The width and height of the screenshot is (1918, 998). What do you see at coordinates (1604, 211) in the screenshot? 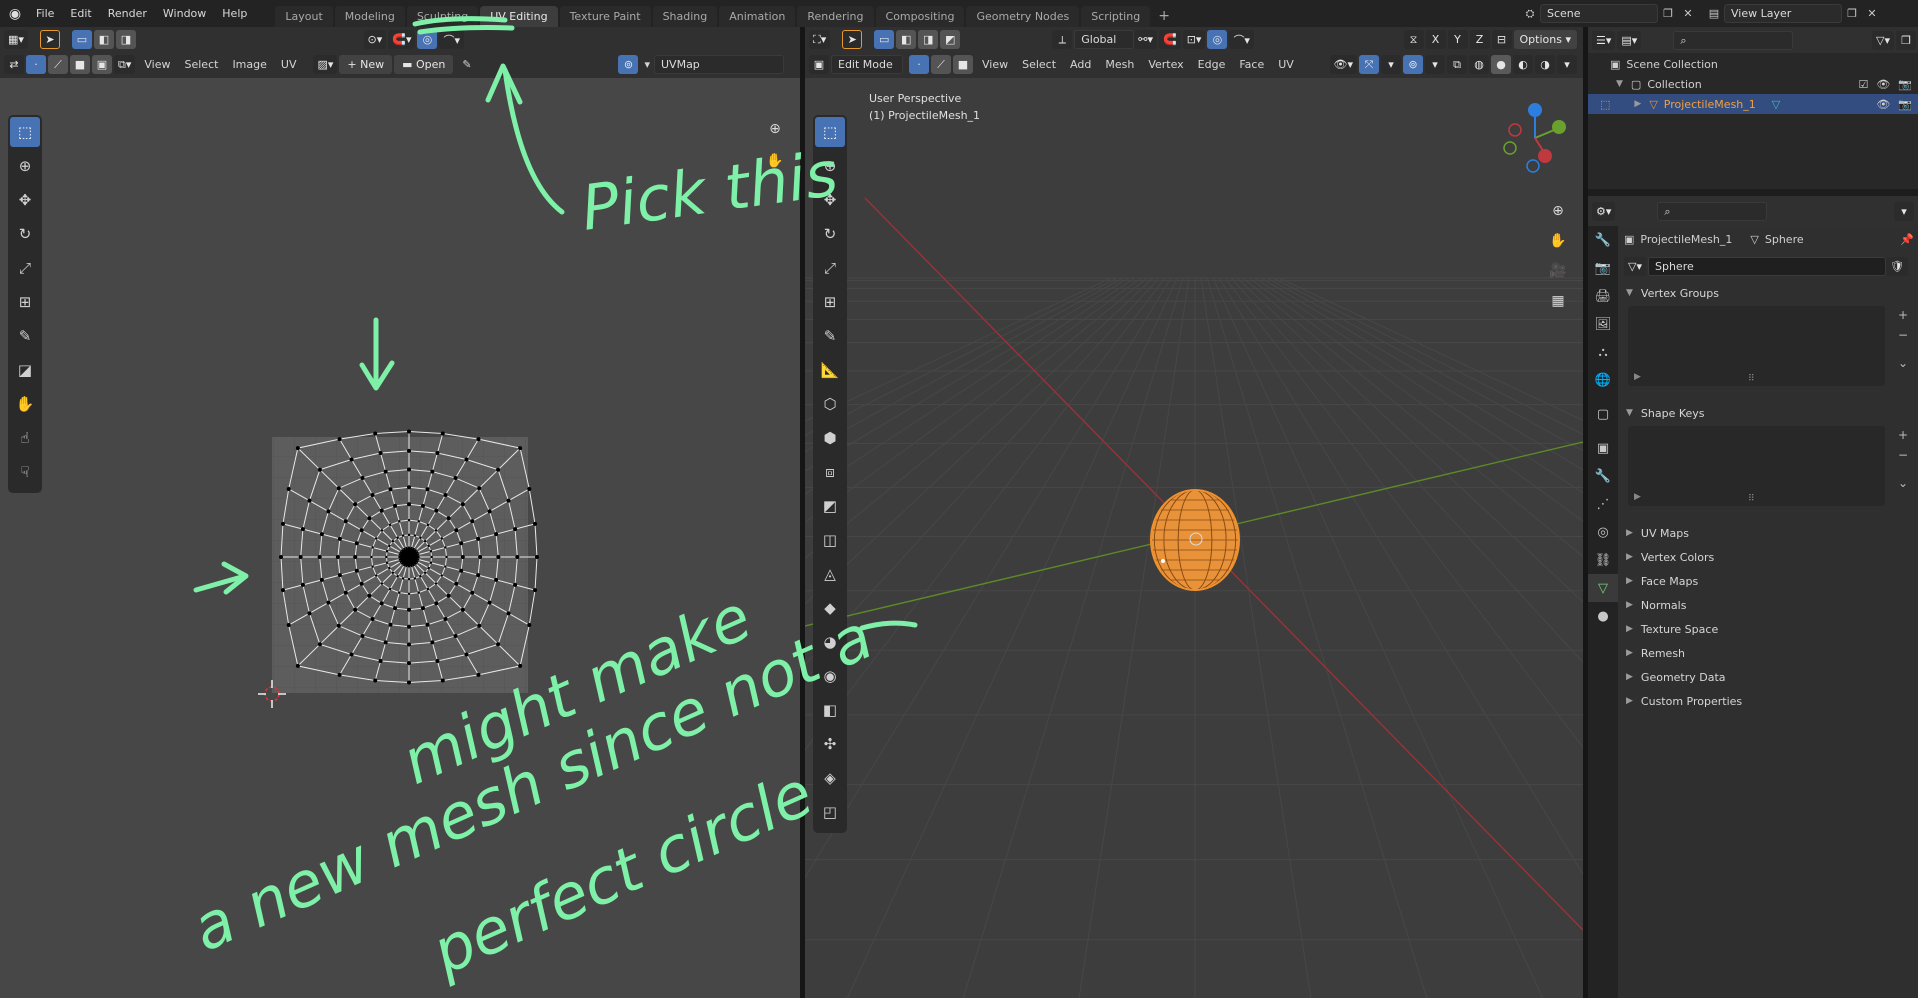
I see `properties-editor-type-icon: ⚙▾` at bounding box center [1604, 211].